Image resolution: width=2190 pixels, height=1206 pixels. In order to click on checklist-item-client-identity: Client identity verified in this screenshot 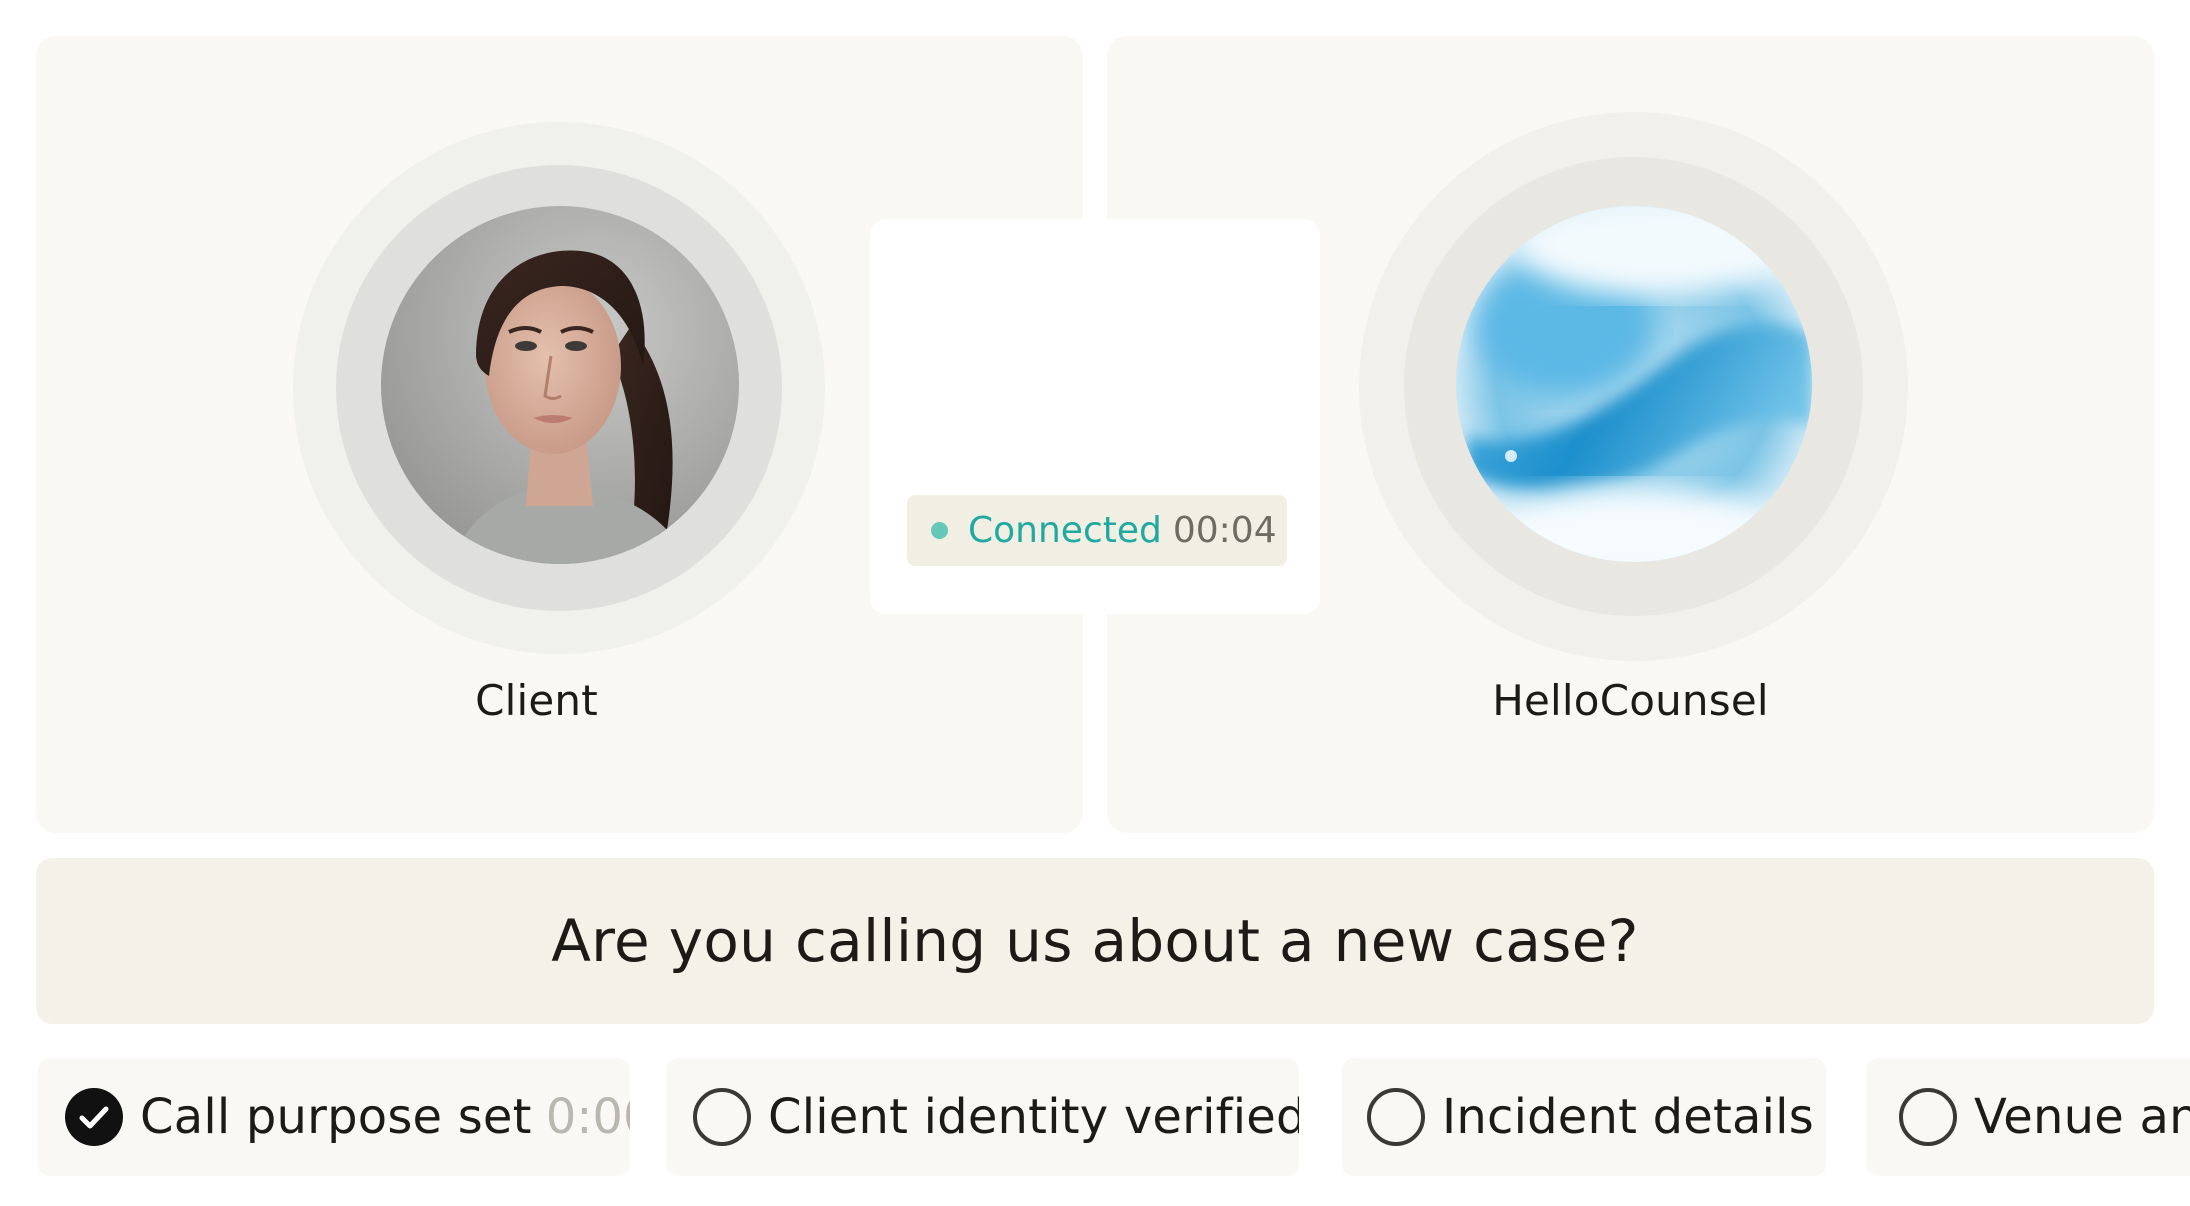, I will do `click(982, 1117)`.